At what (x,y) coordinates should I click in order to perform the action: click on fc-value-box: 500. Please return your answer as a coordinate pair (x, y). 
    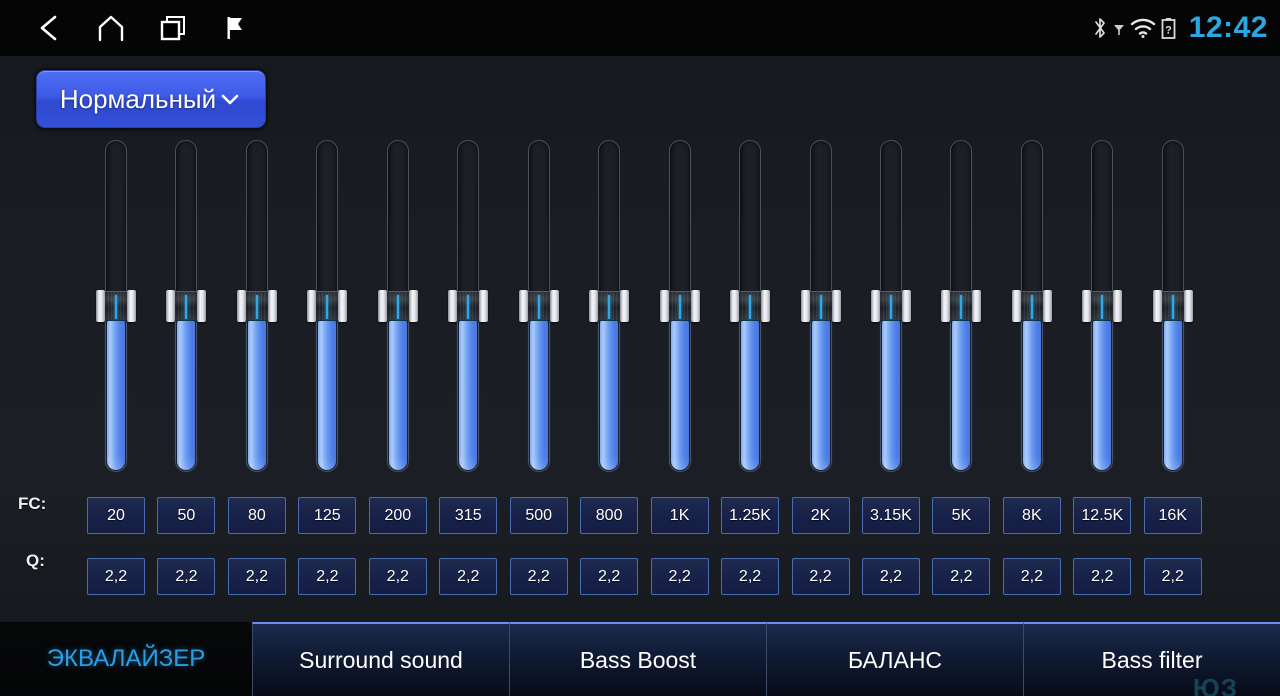
    Looking at the image, I should click on (538, 515).